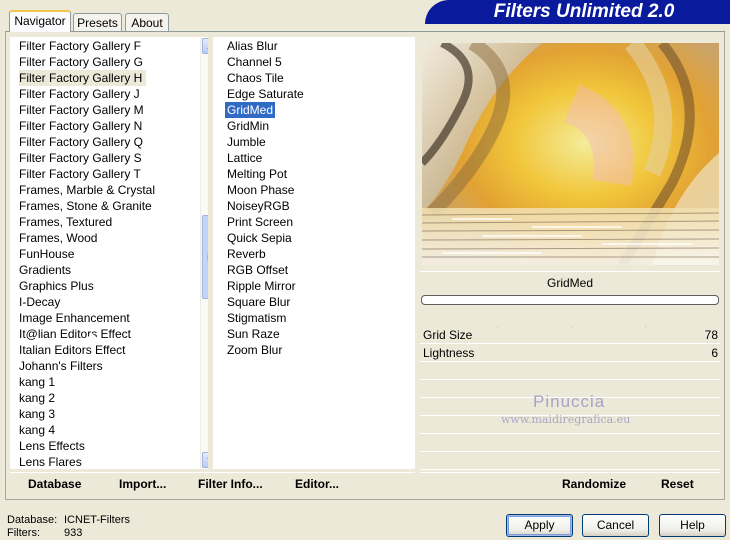 Image resolution: width=730 pixels, height=540 pixels. I want to click on list-item: kang 3, so click(37, 414).